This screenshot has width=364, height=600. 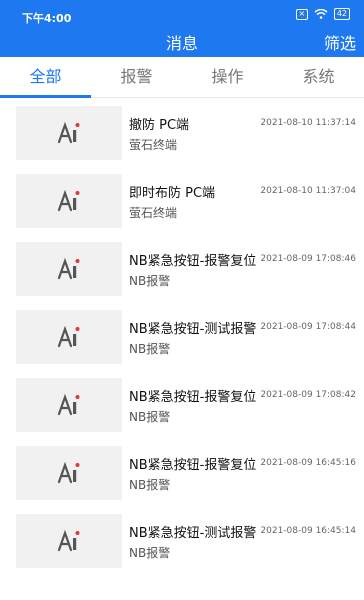 I want to click on filter-button: 筛选, so click(x=340, y=42).